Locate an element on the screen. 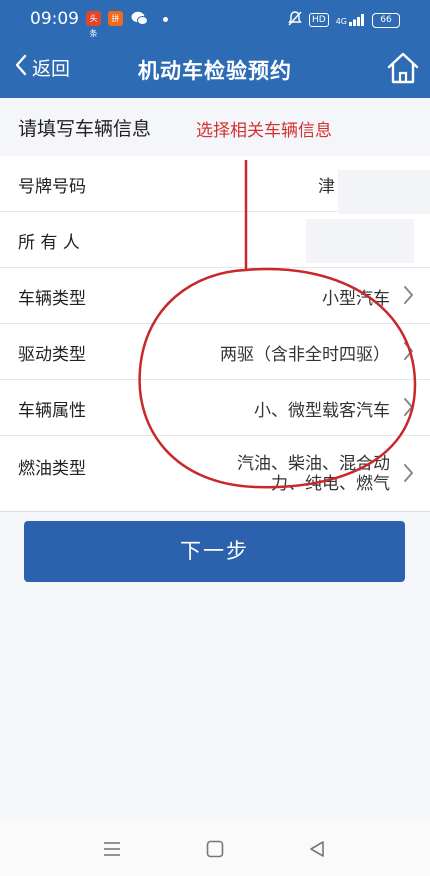 This screenshot has height=876, width=430. shopping-app-icon: 拼 is located at coordinates (115, 18).